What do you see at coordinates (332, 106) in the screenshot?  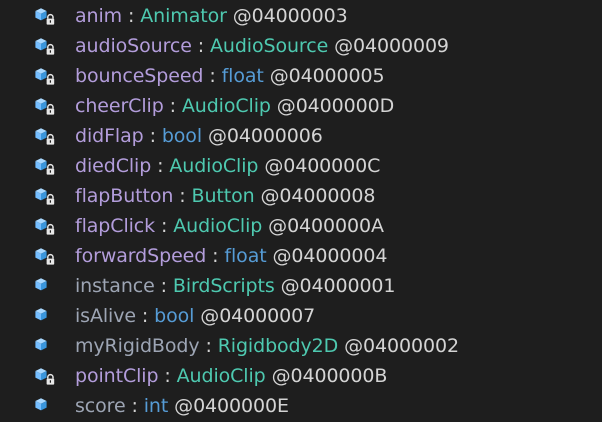 I see `metadata-token: @0400000D` at bounding box center [332, 106].